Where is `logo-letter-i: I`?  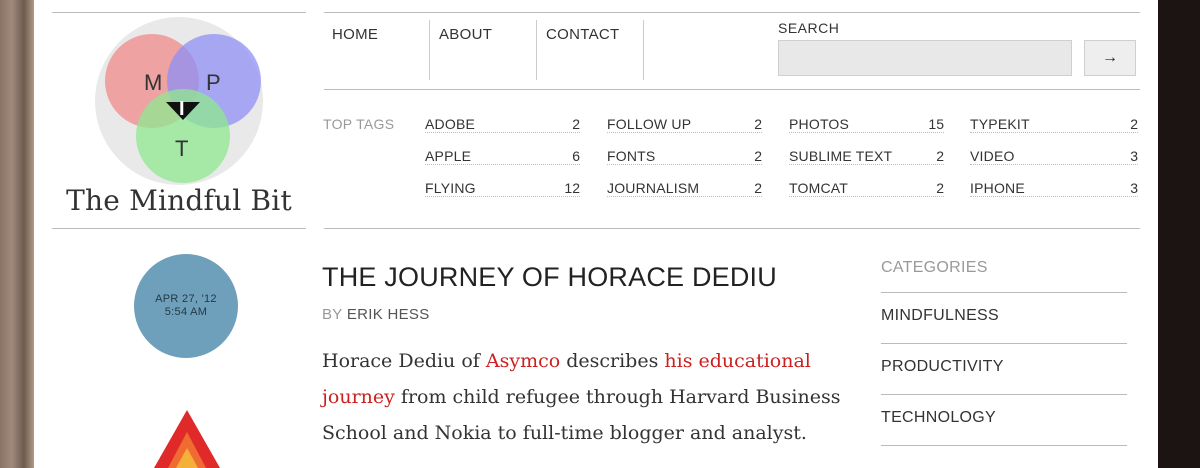 logo-letter-i: I is located at coordinates (182, 109).